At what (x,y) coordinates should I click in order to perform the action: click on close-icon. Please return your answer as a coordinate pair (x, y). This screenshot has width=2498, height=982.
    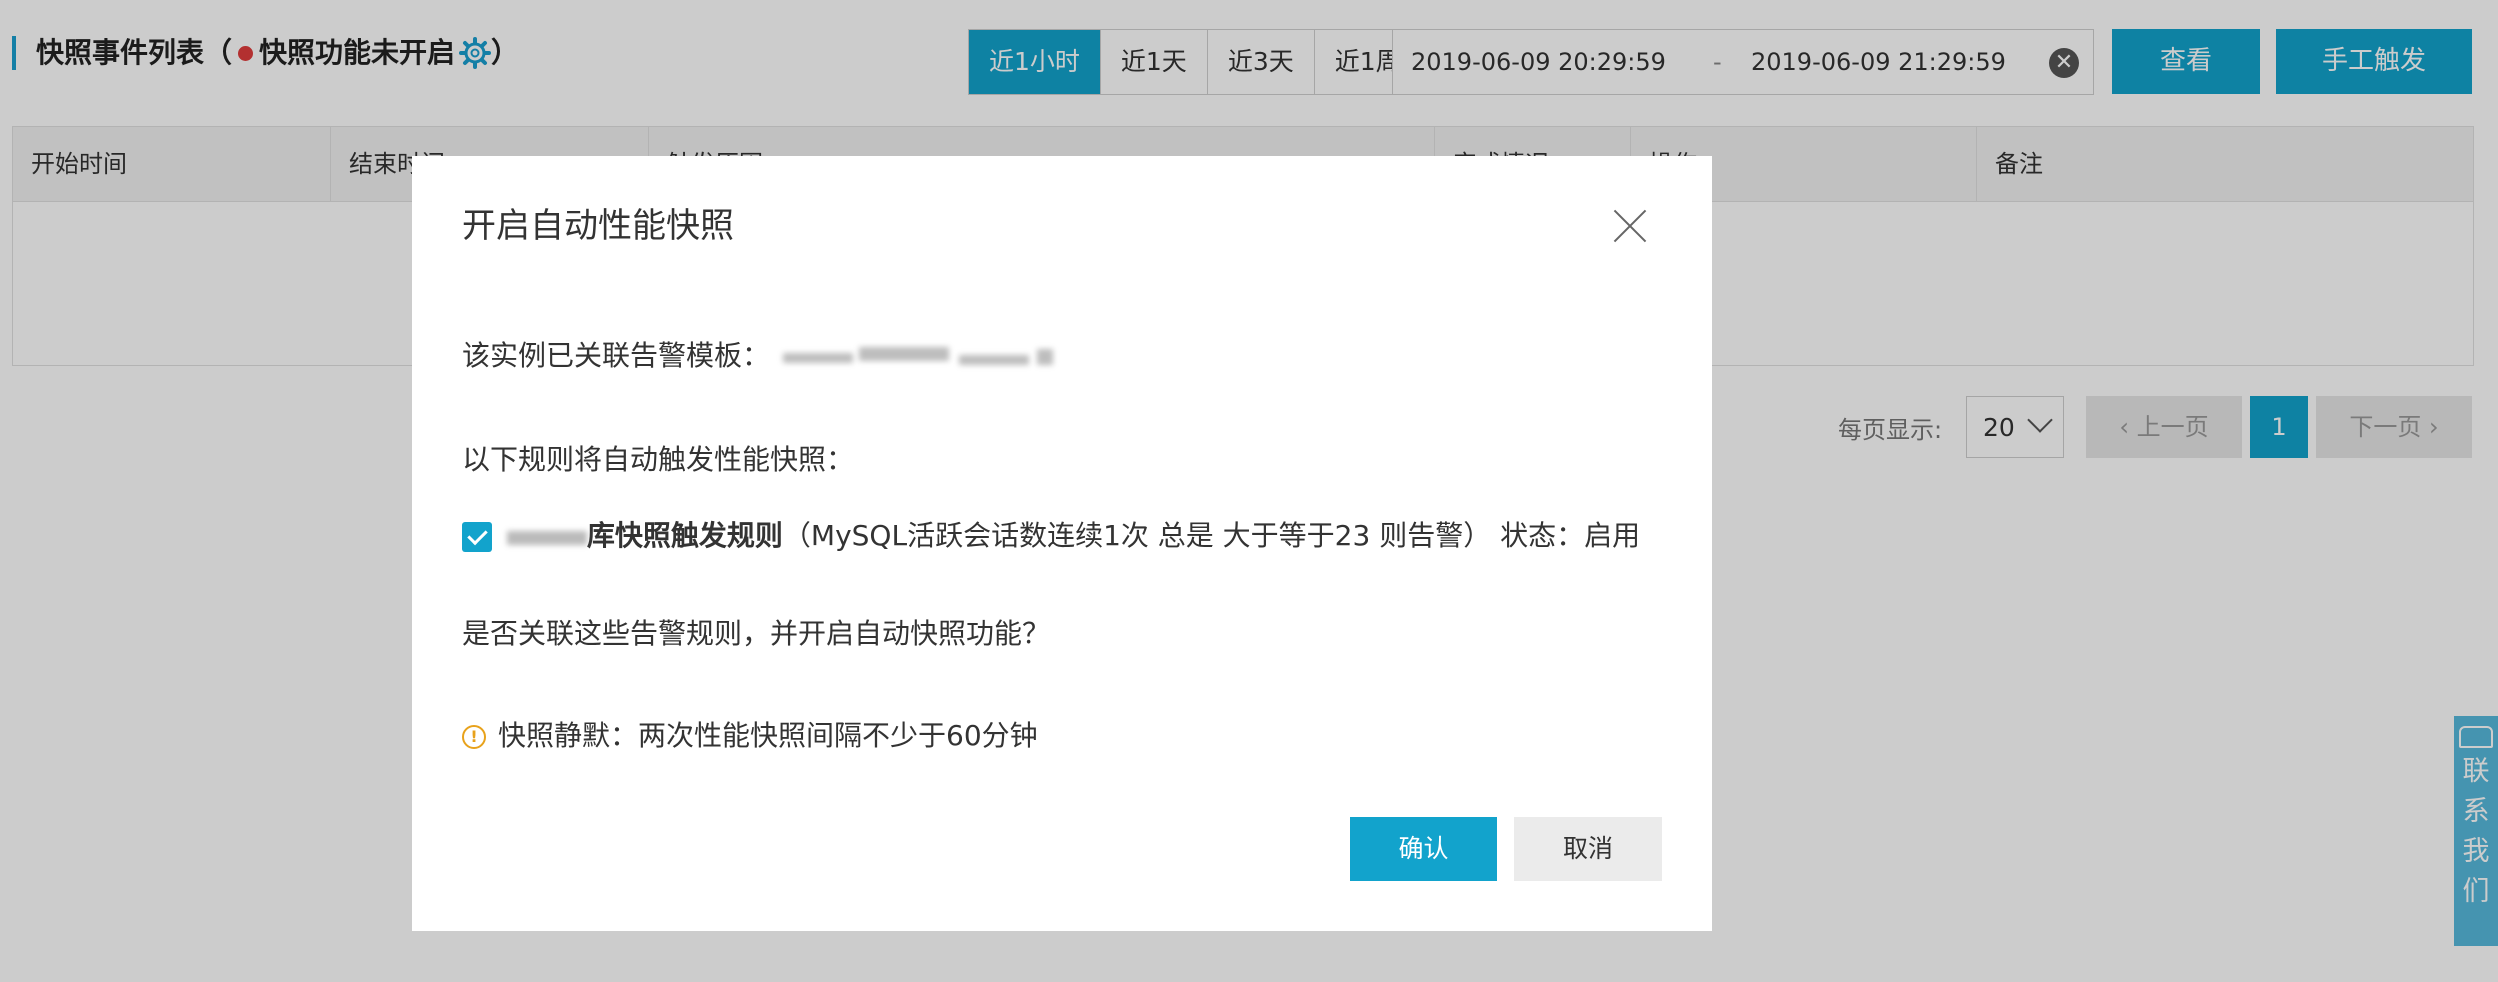
    Looking at the image, I should click on (1630, 226).